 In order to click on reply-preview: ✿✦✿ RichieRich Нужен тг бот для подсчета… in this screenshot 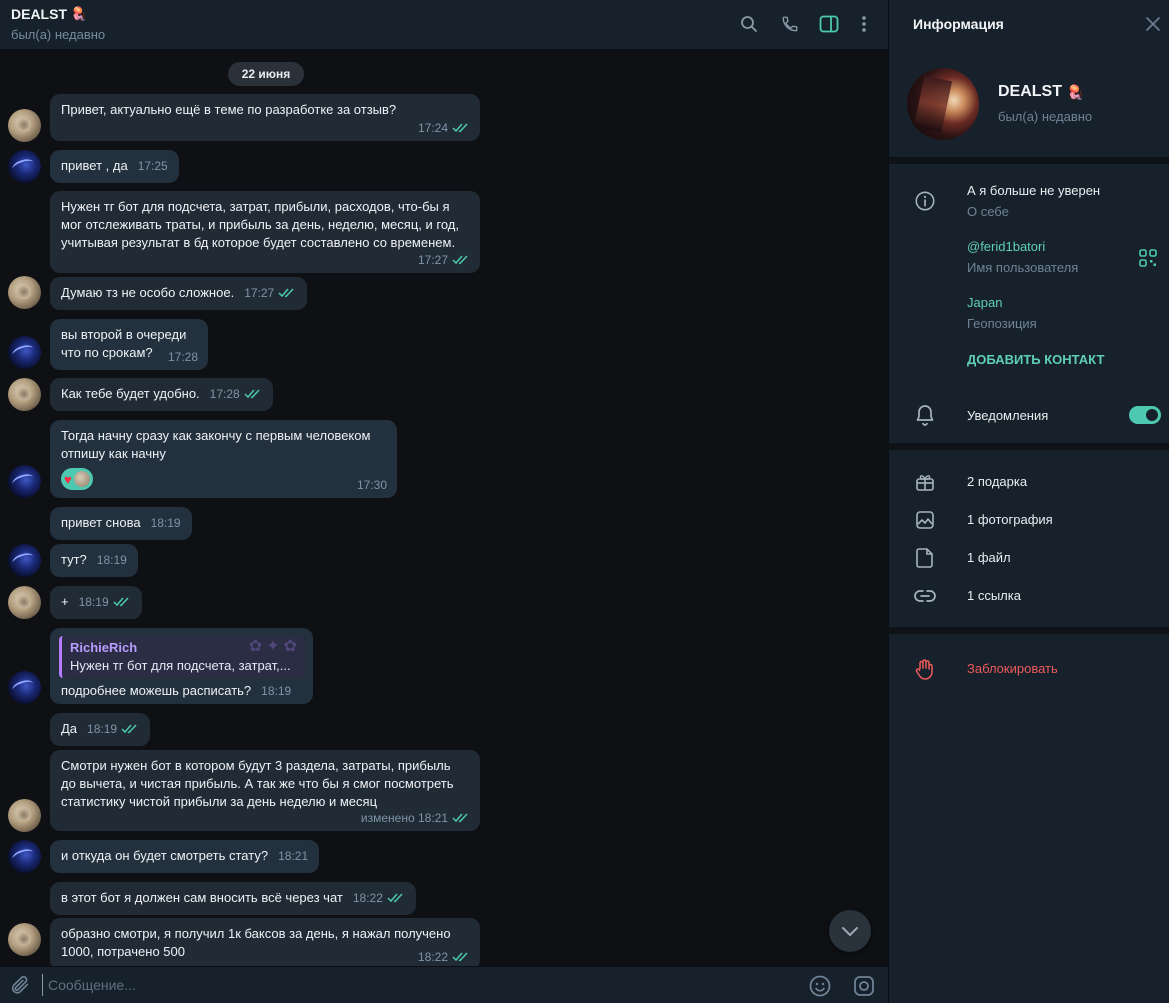, I will do `click(182, 657)`.